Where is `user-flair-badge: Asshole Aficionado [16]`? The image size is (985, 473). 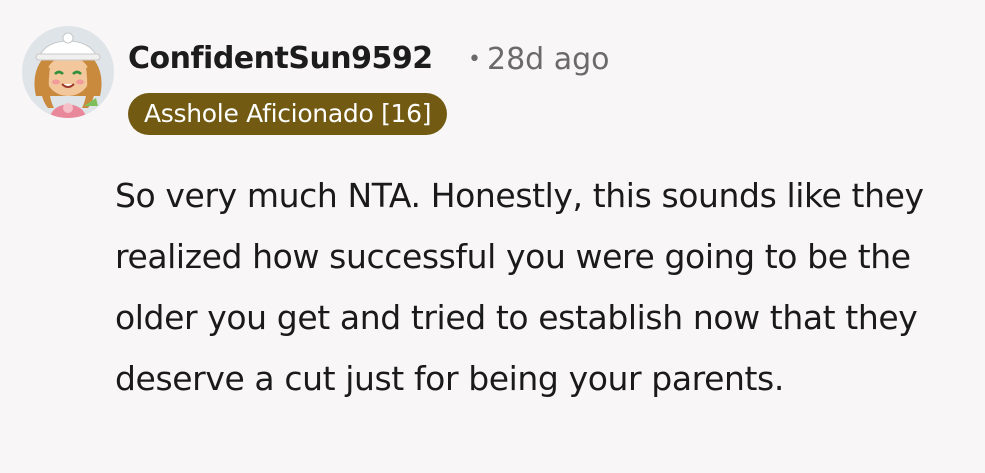
user-flair-badge: Asshole Aficionado [16] is located at coordinates (288, 114).